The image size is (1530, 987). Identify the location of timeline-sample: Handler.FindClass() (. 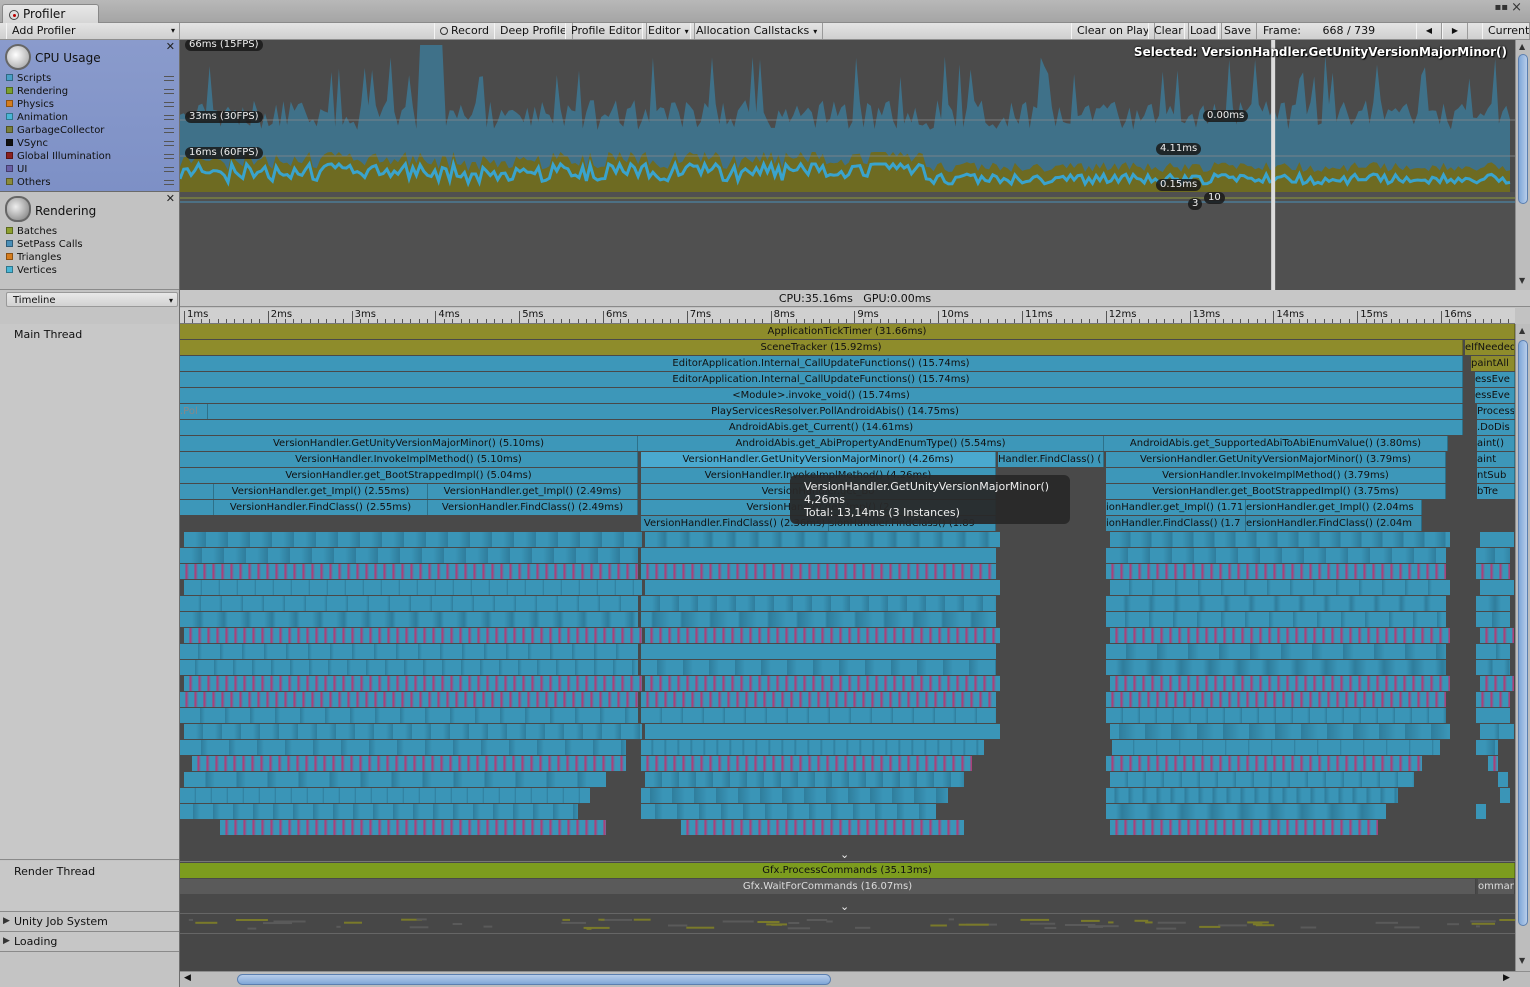
(1051, 459).